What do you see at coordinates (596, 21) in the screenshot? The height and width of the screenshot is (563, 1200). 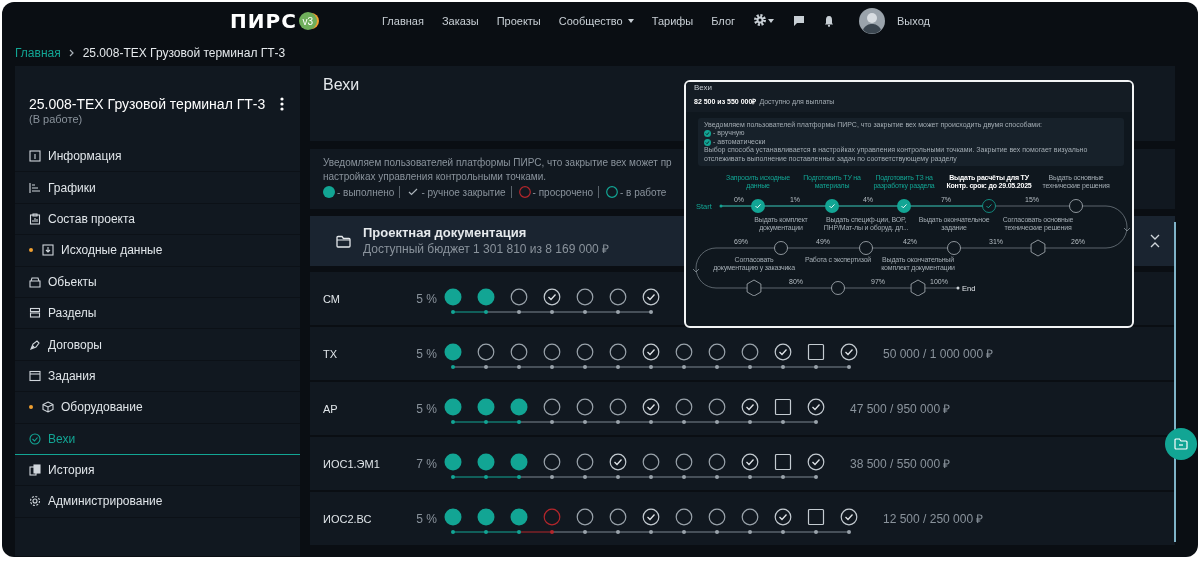 I see `nav-link: Сообщество` at bounding box center [596, 21].